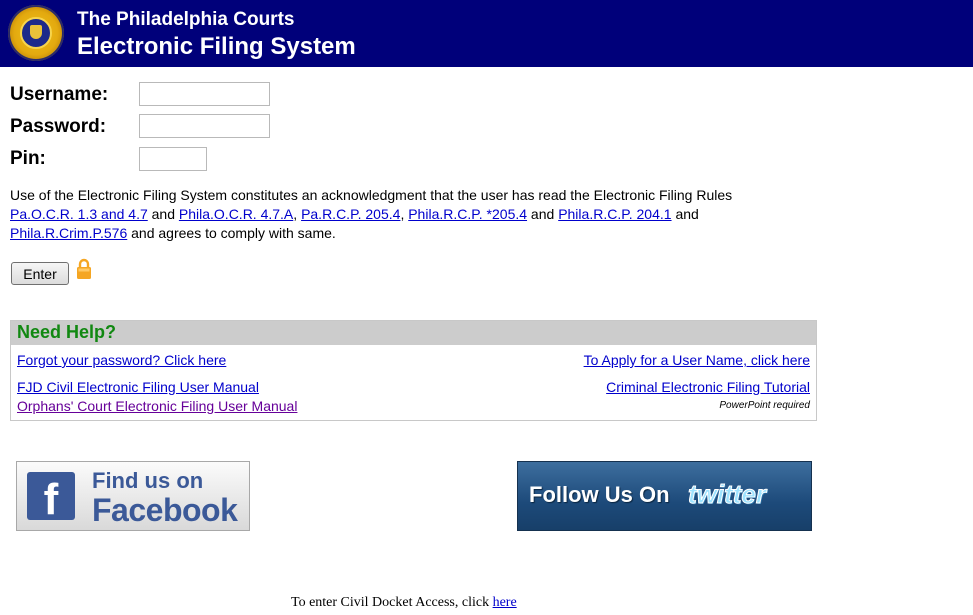 The width and height of the screenshot is (973, 615). I want to click on link-phila-rcp-2041: Phila.R.C.P. 204.1, so click(614, 214).